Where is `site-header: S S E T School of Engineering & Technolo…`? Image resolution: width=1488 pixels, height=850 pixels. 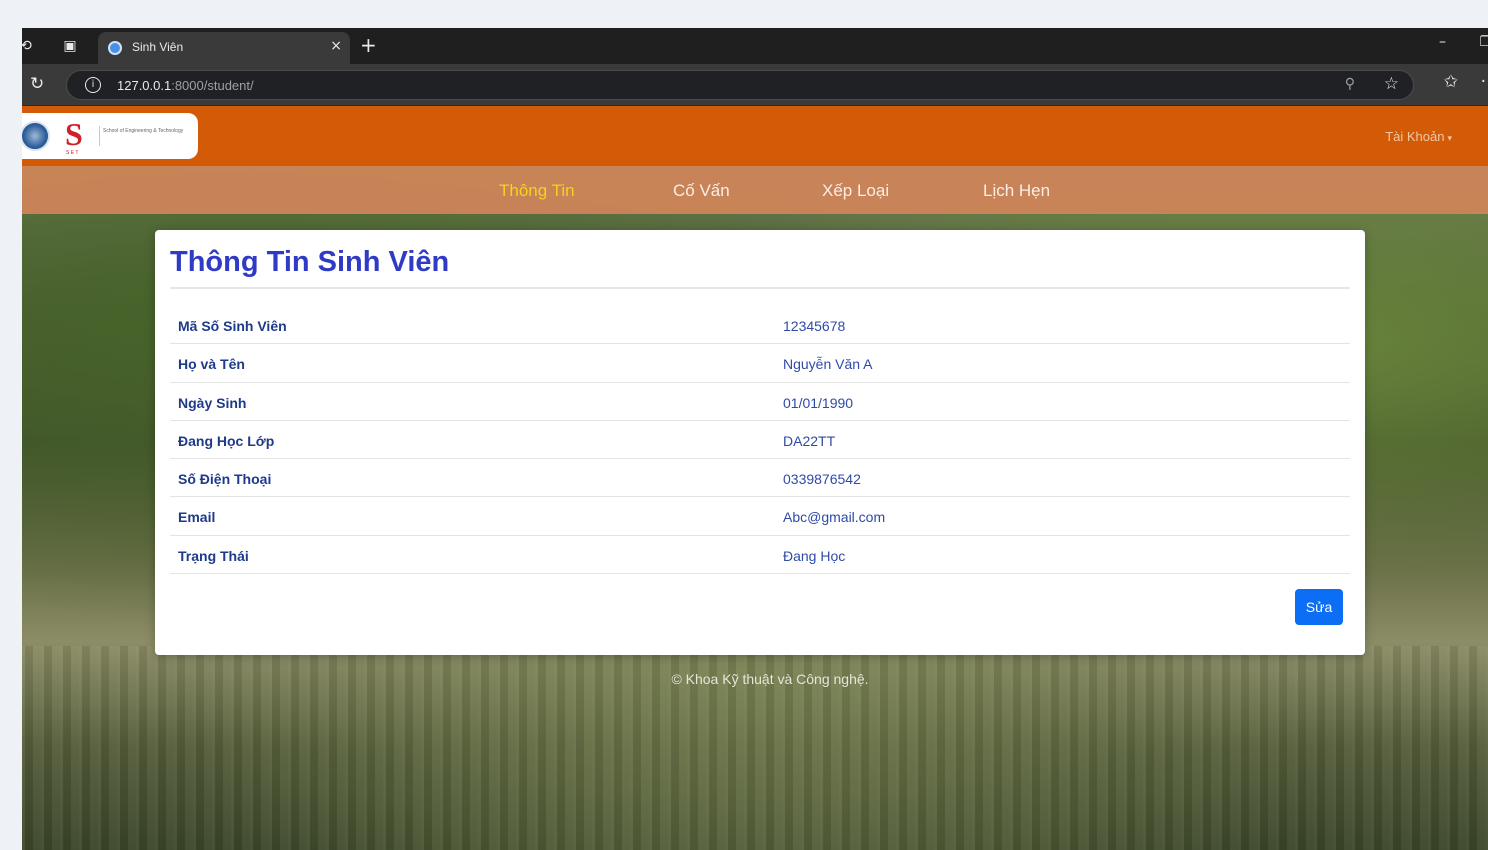 site-header: S S E T School of Engineering & Technolo… is located at coordinates (755, 136).